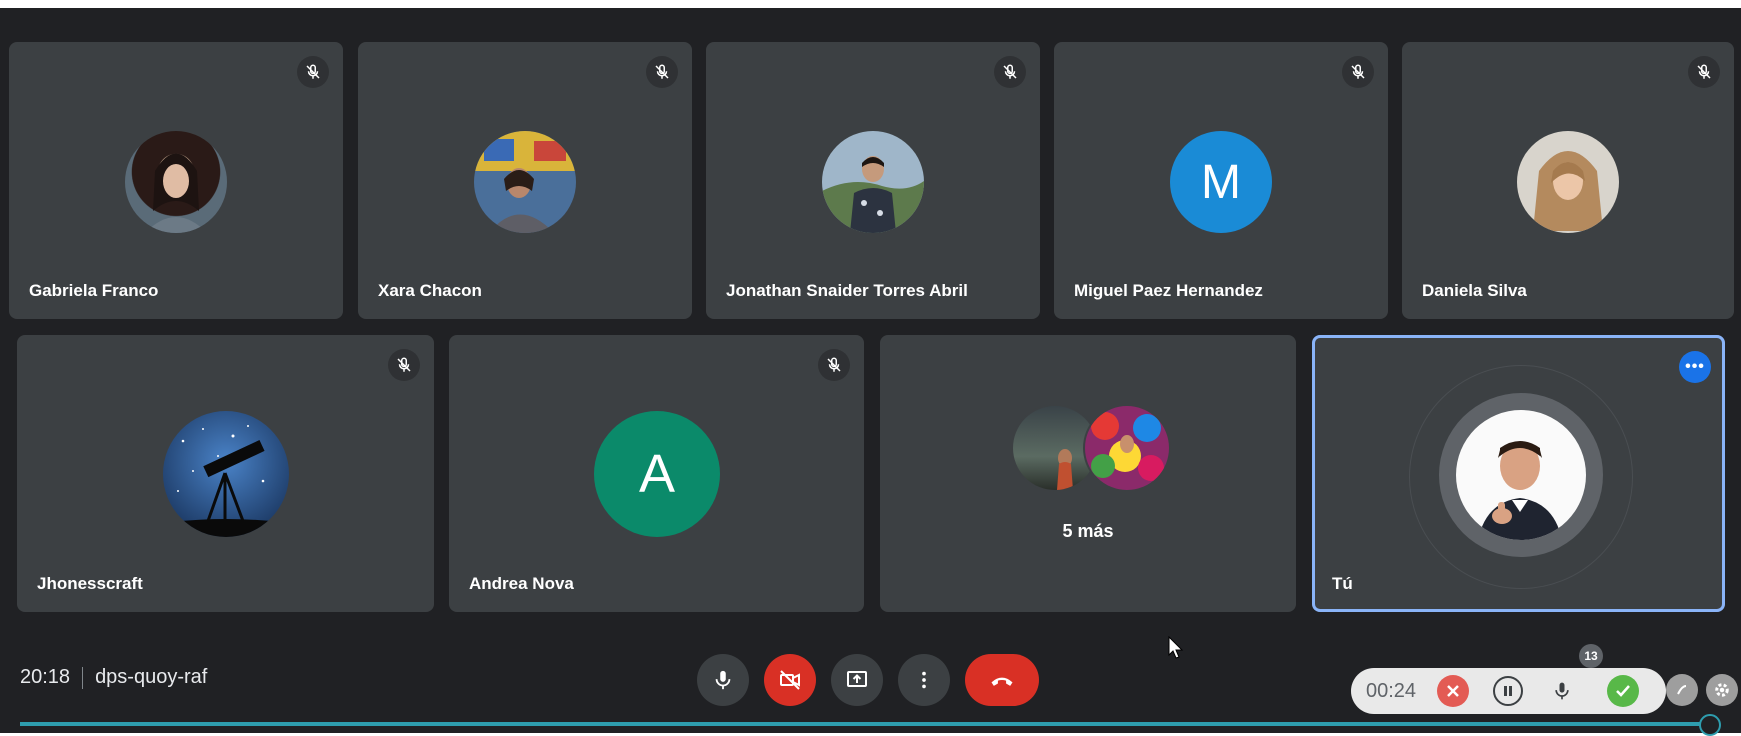 Image resolution: width=1741 pixels, height=736 pixels. I want to click on participant-tile: M Miguel Paez Hernandez, so click(1221, 180).